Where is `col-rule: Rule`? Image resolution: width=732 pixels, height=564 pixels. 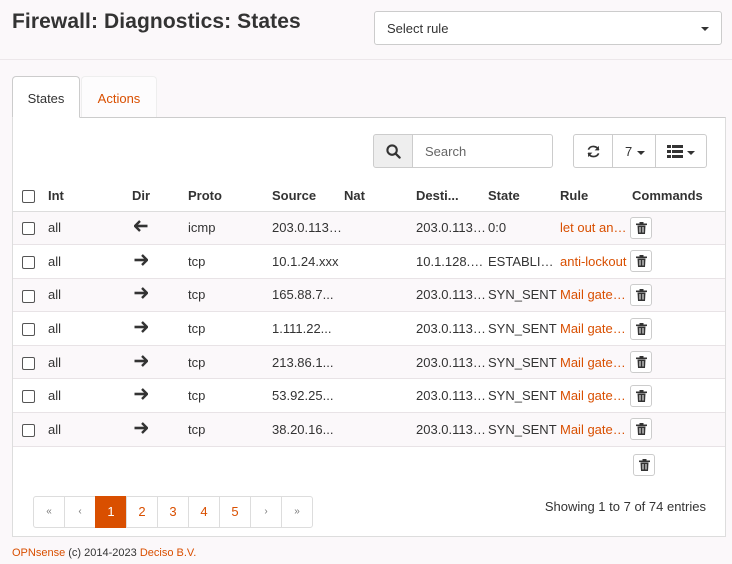
col-rule: Rule is located at coordinates (594, 196).